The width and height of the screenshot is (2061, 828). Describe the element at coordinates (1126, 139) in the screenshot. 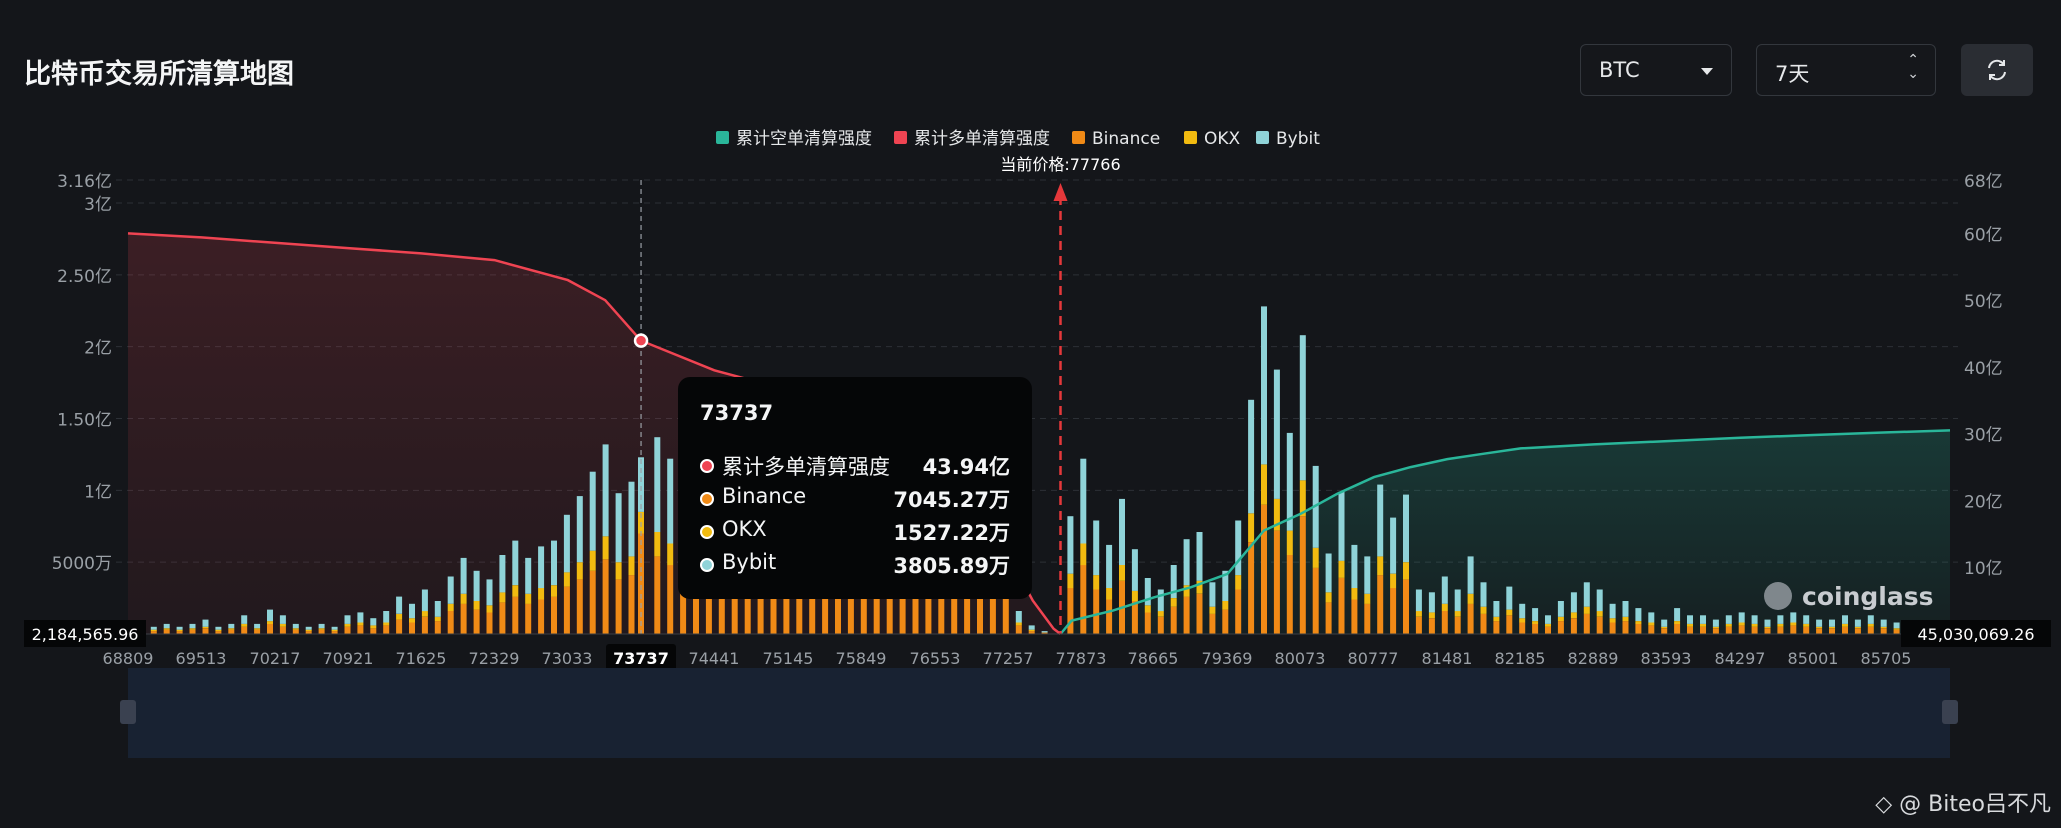

I see `legend-label: Binance` at that location.